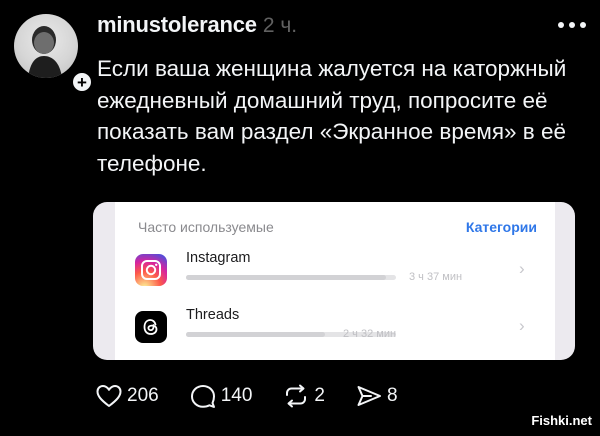  I want to click on repost-button: 2, so click(303, 396).